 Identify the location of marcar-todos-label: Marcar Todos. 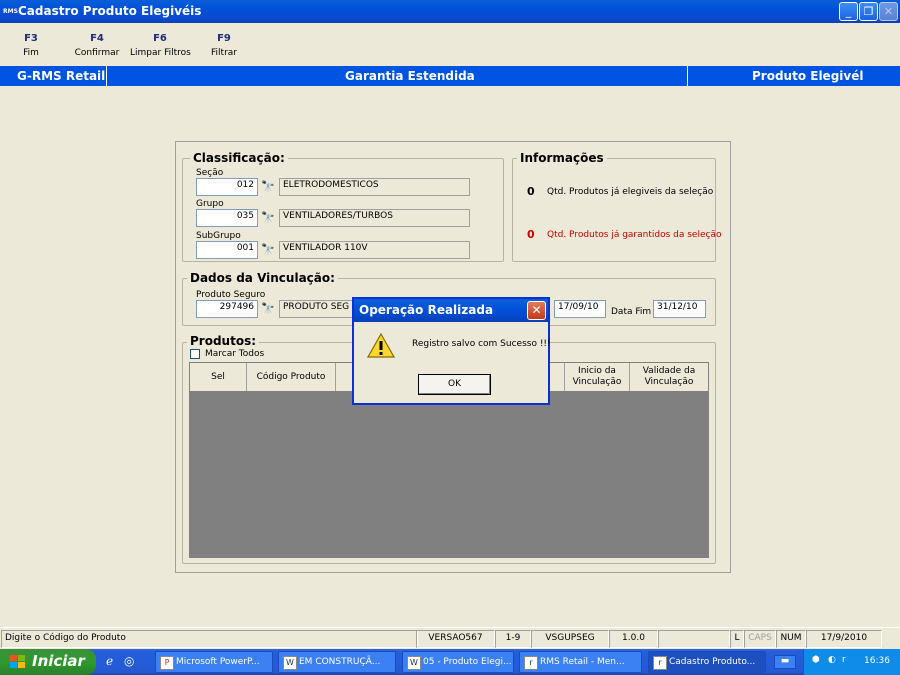
(235, 354).